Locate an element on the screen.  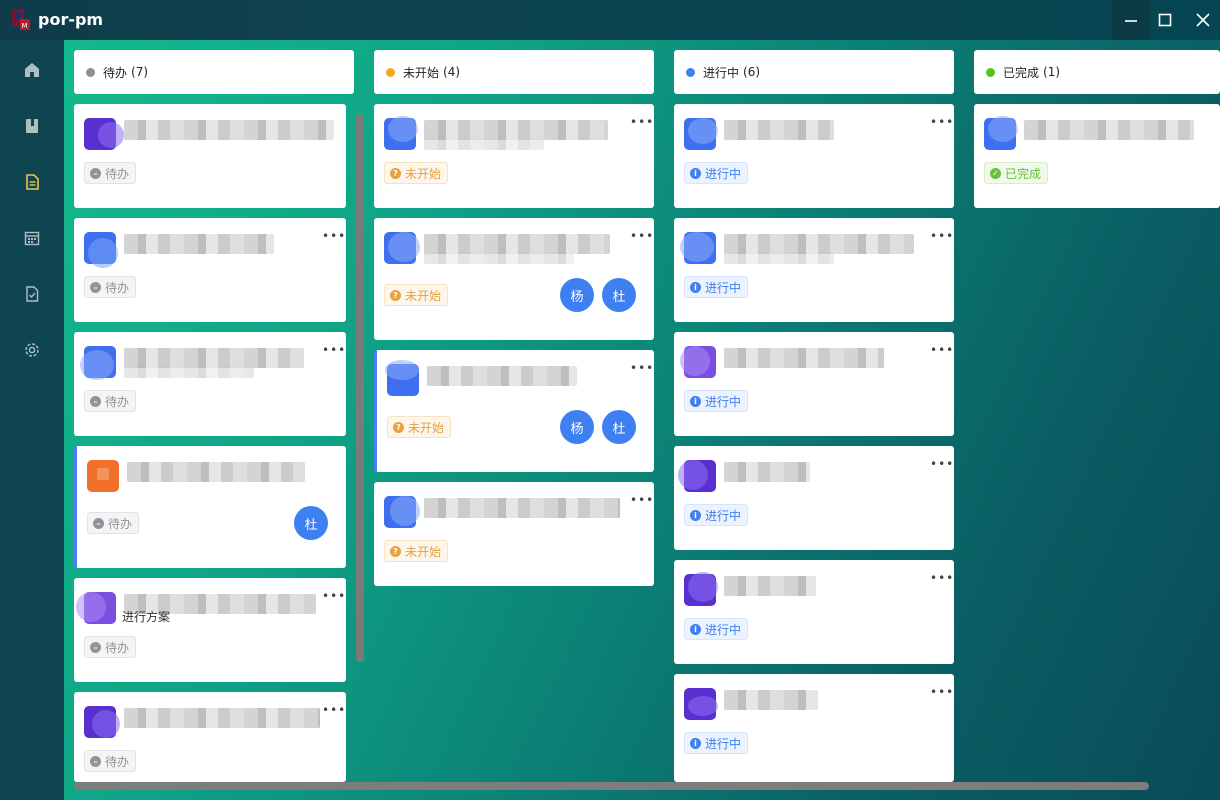
minimize-icon is located at coordinates (1131, 21).